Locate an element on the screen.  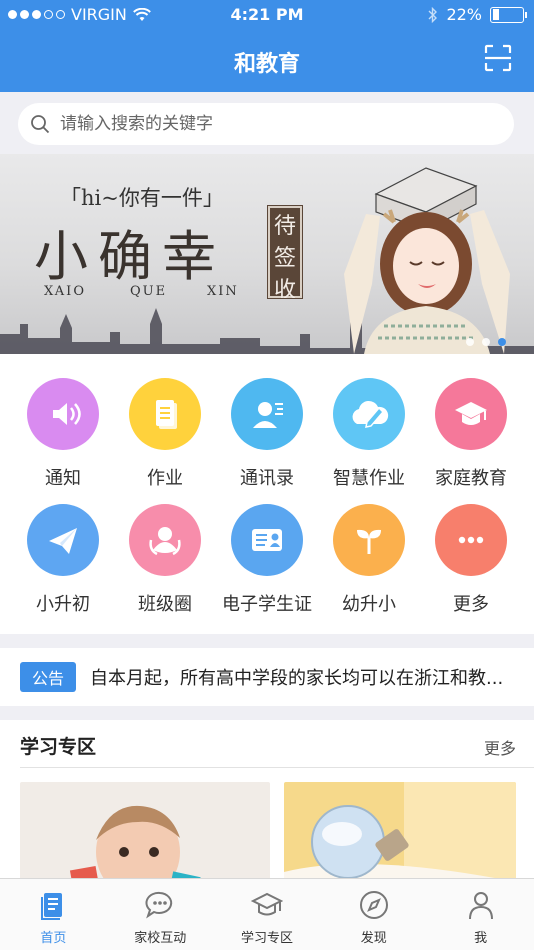
battery-percent: 22% is located at coordinates (464, 14).